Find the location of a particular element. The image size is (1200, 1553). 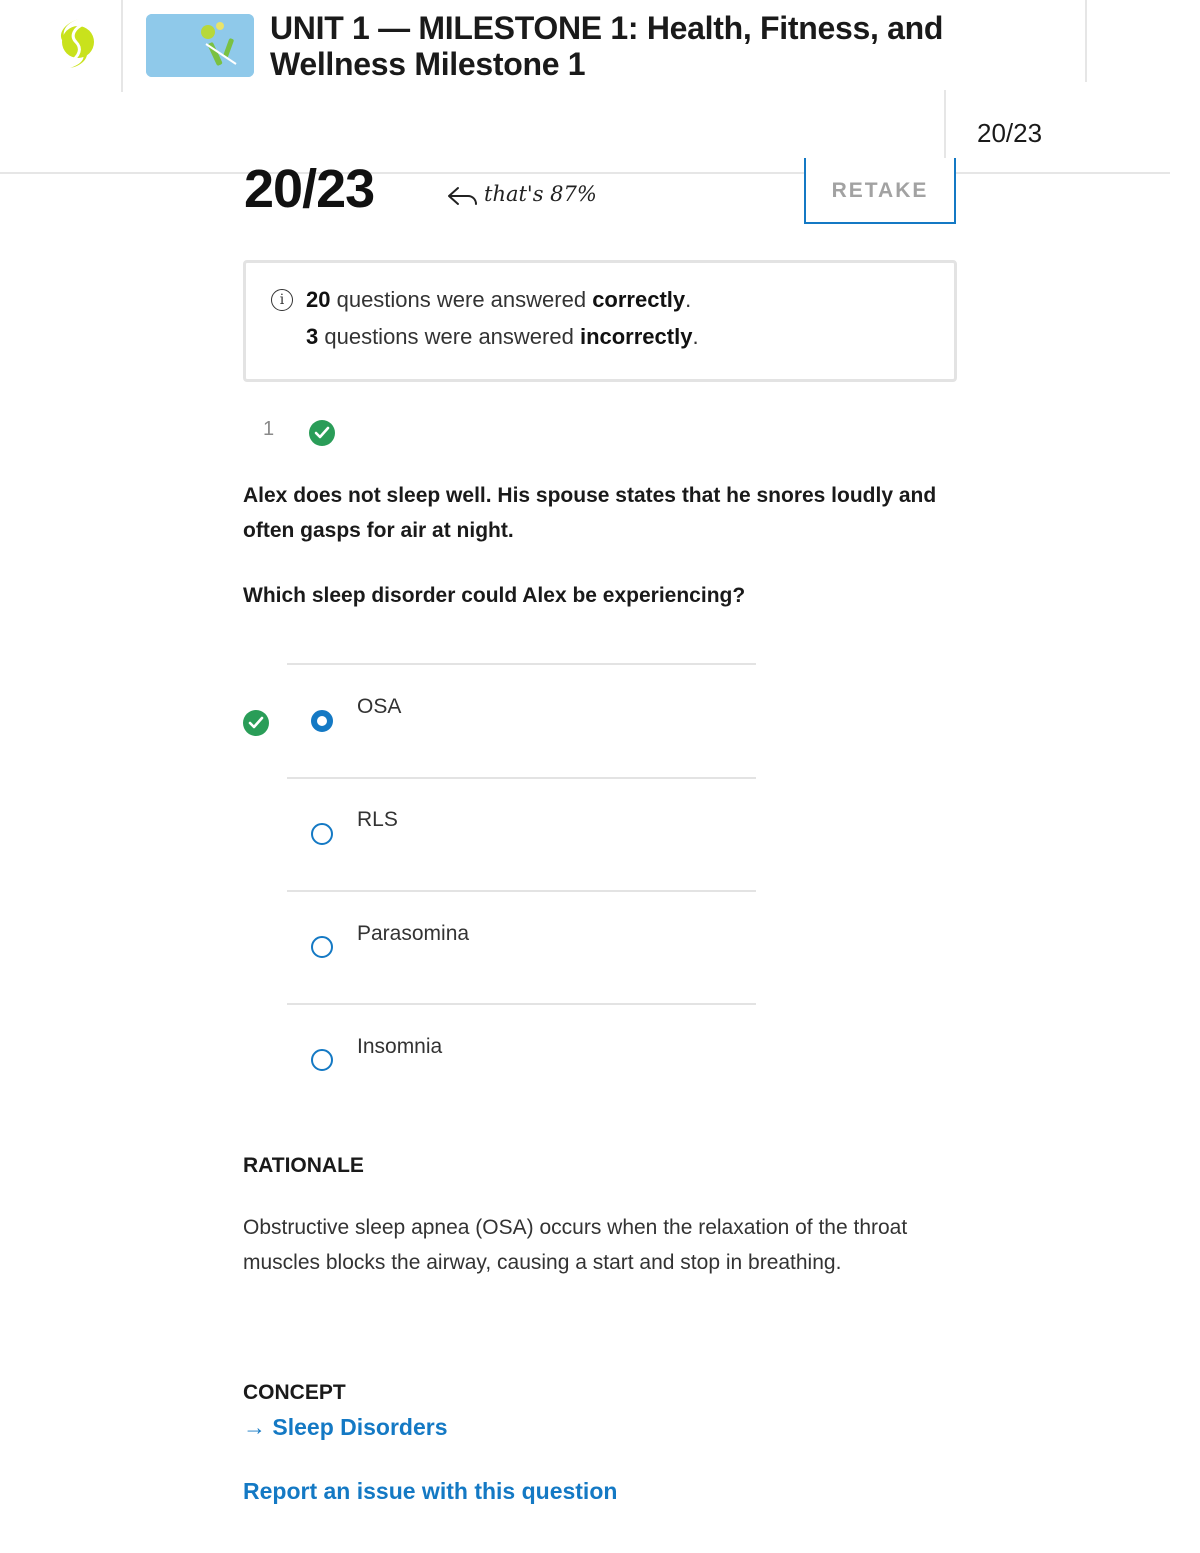

percent-note: that's 87% is located at coordinates (521, 195).